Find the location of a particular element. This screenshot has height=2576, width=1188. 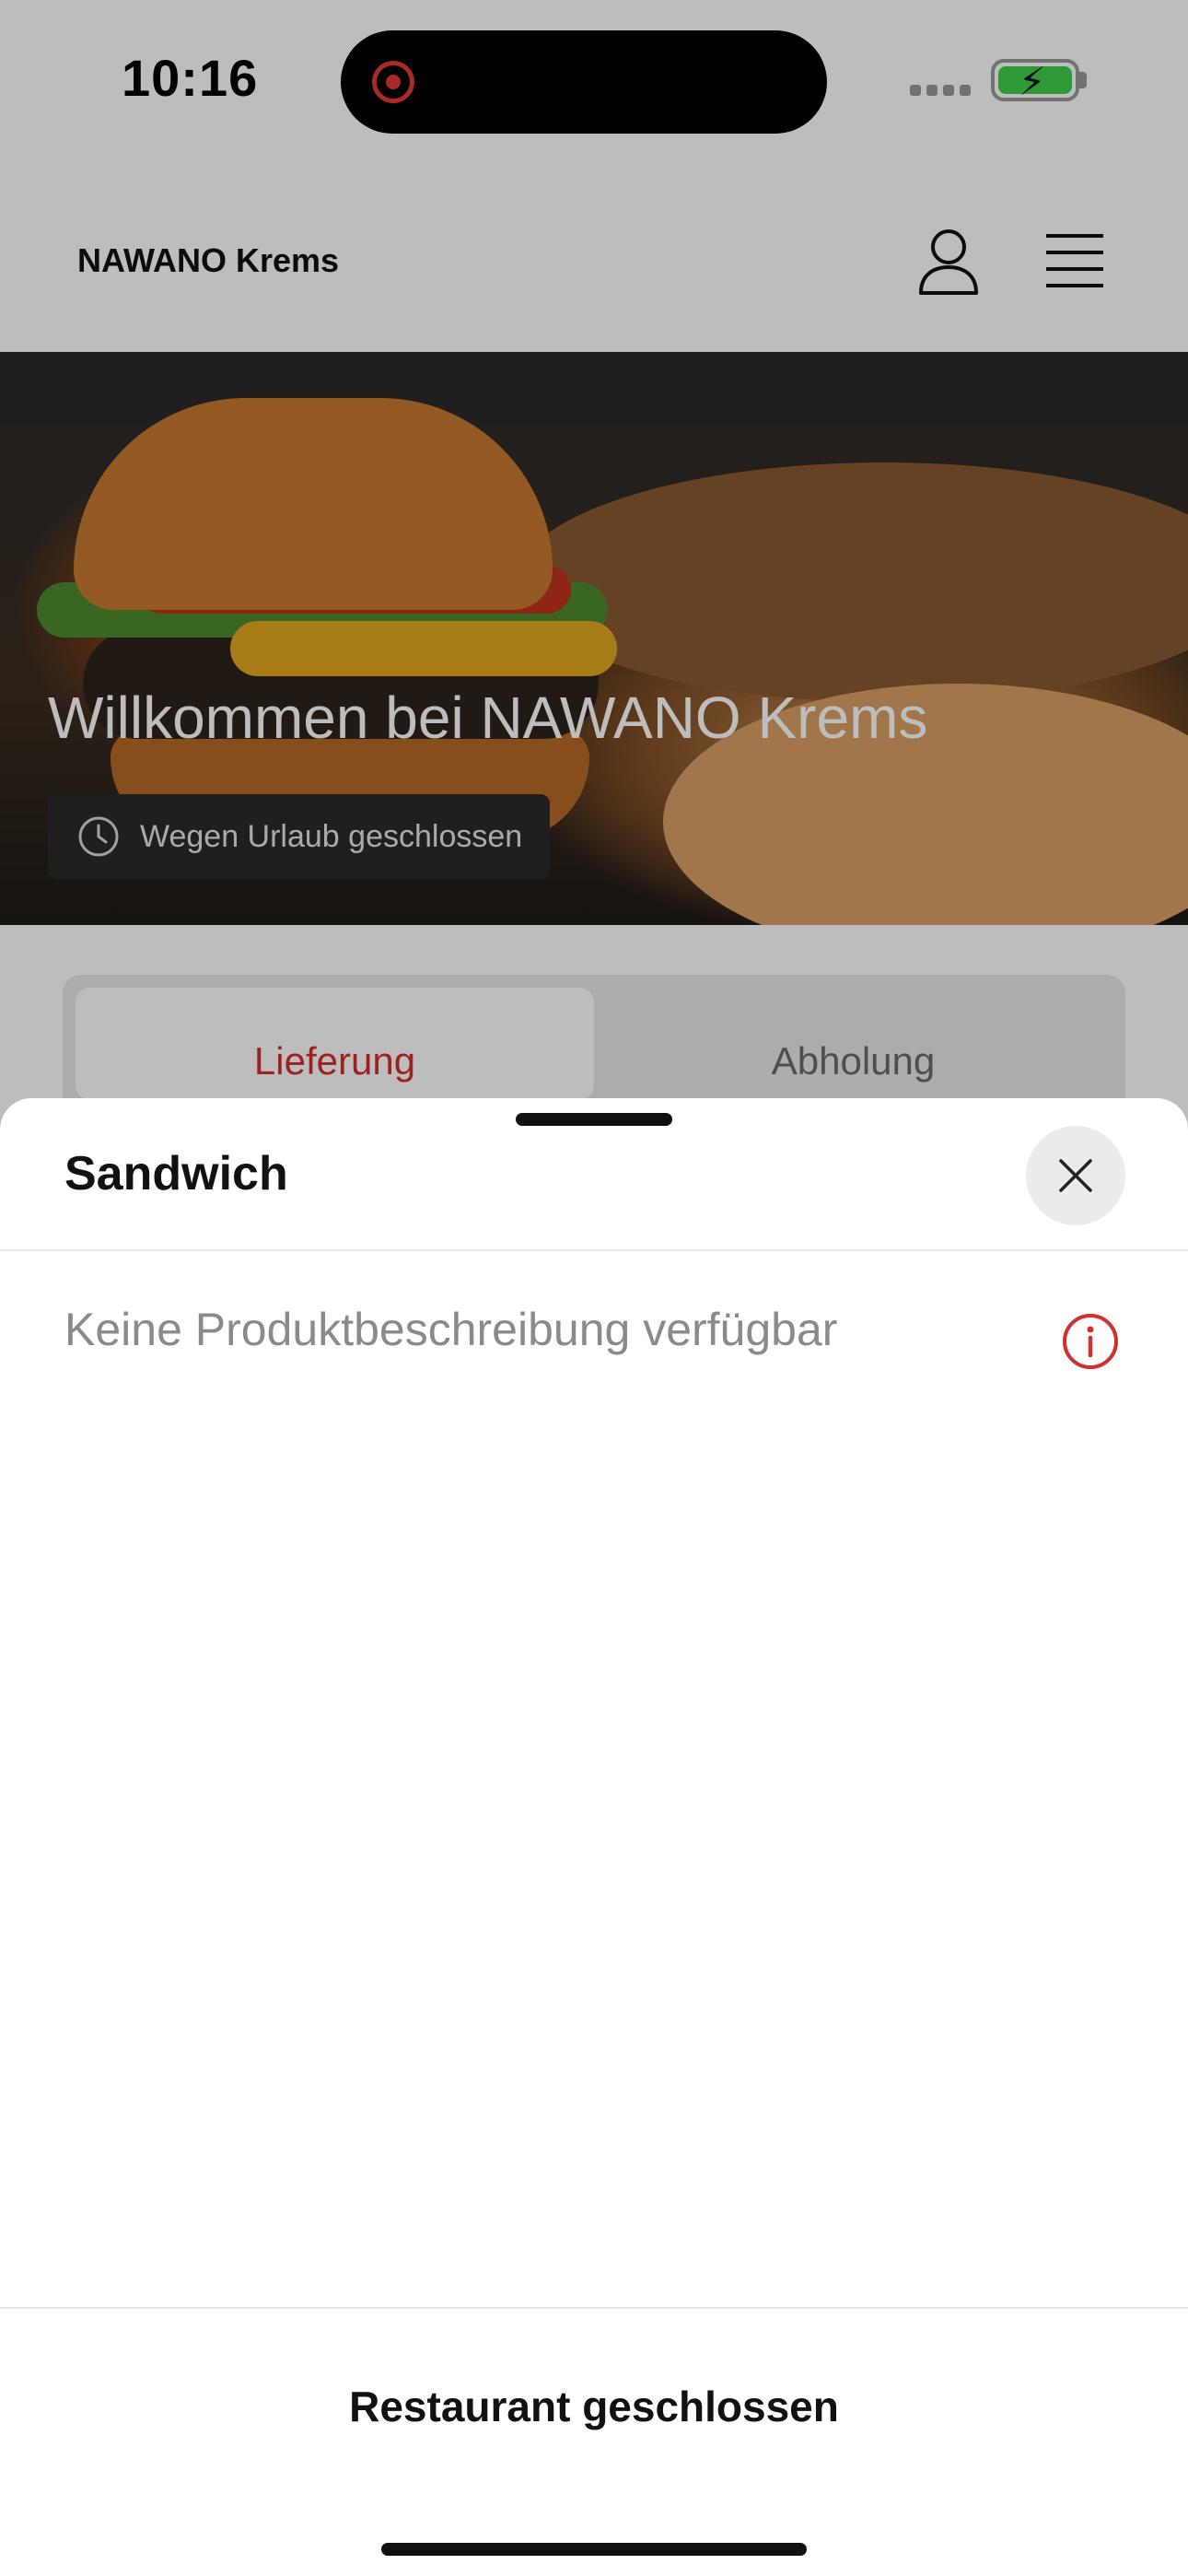

close-icon is located at coordinates (1075, 1175).